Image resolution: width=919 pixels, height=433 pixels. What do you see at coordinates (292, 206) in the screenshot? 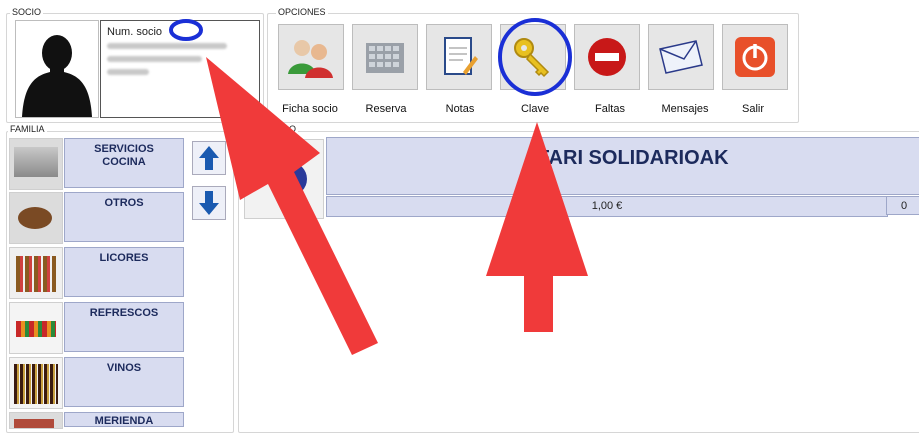
I see `annotation-arrow-num-socio` at bounding box center [292, 206].